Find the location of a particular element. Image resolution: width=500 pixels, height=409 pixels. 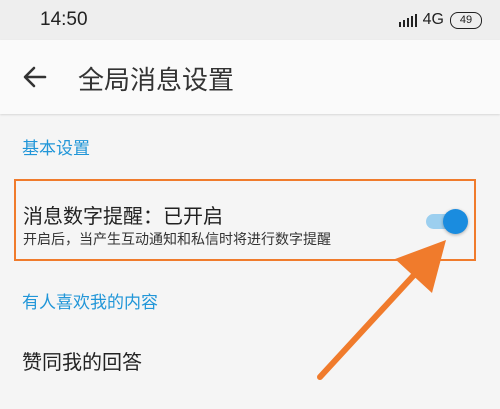

annotation-arrow-shaft is located at coordinates (367, 326).